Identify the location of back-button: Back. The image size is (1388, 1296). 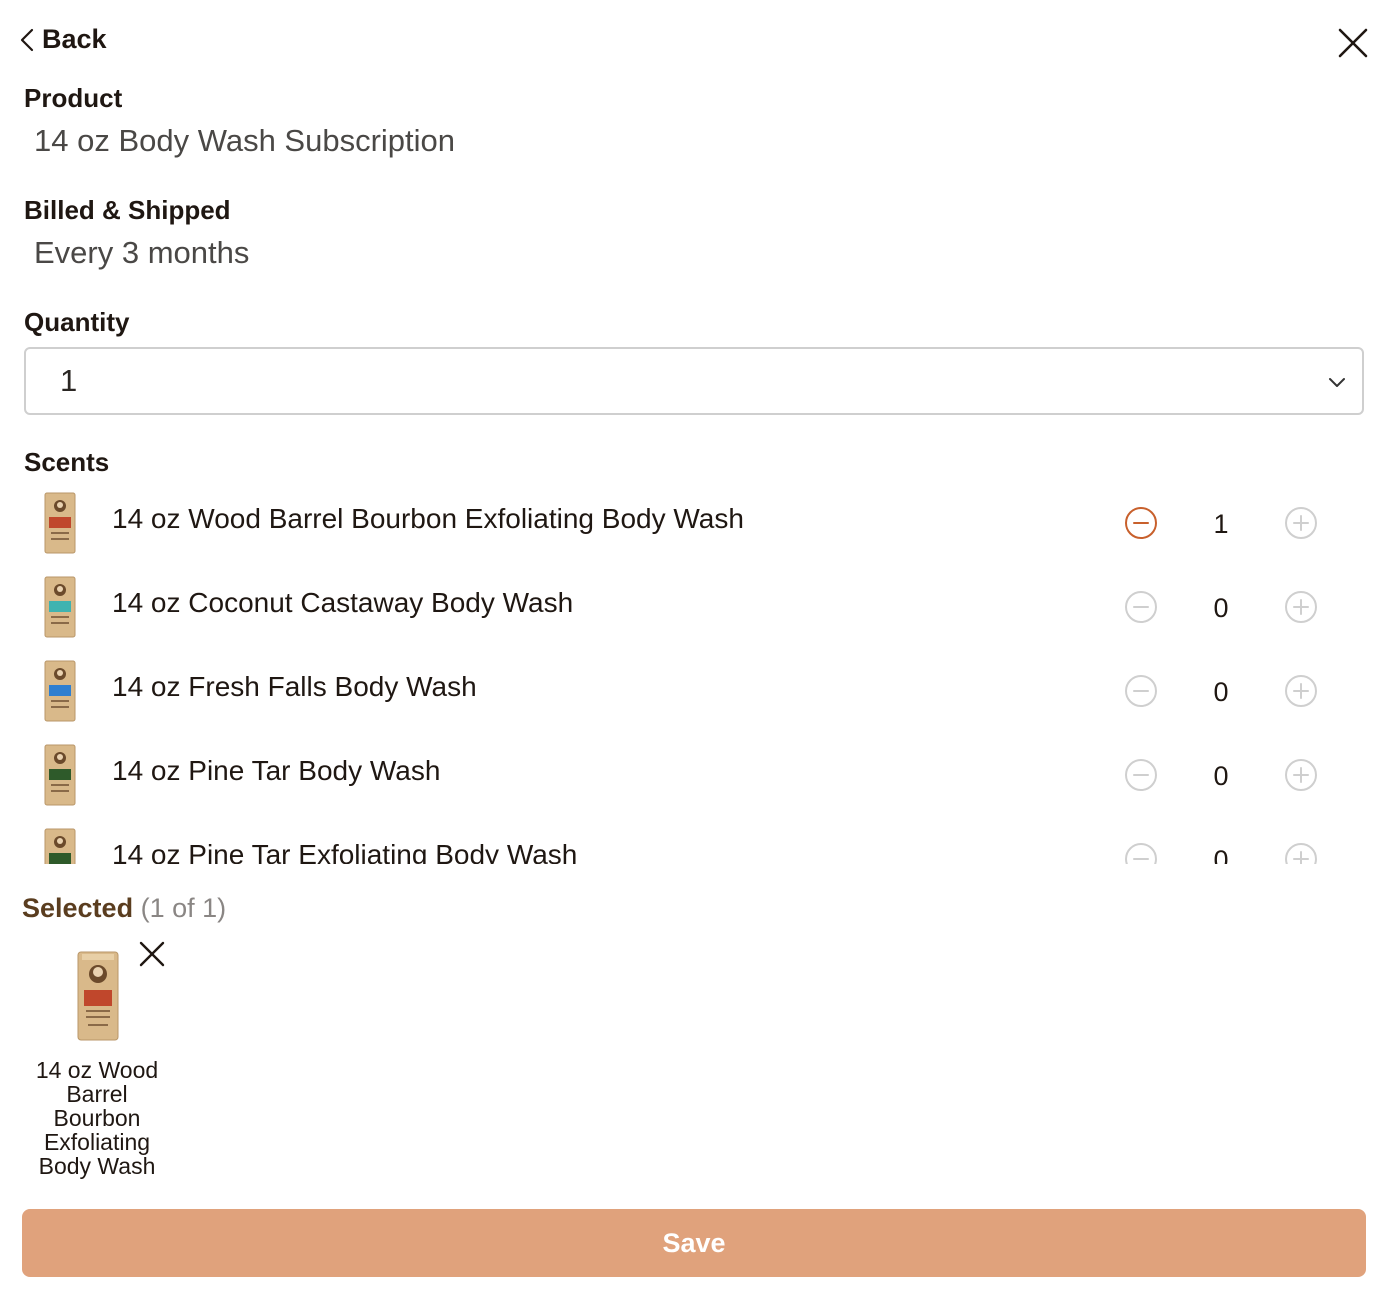
(62, 39).